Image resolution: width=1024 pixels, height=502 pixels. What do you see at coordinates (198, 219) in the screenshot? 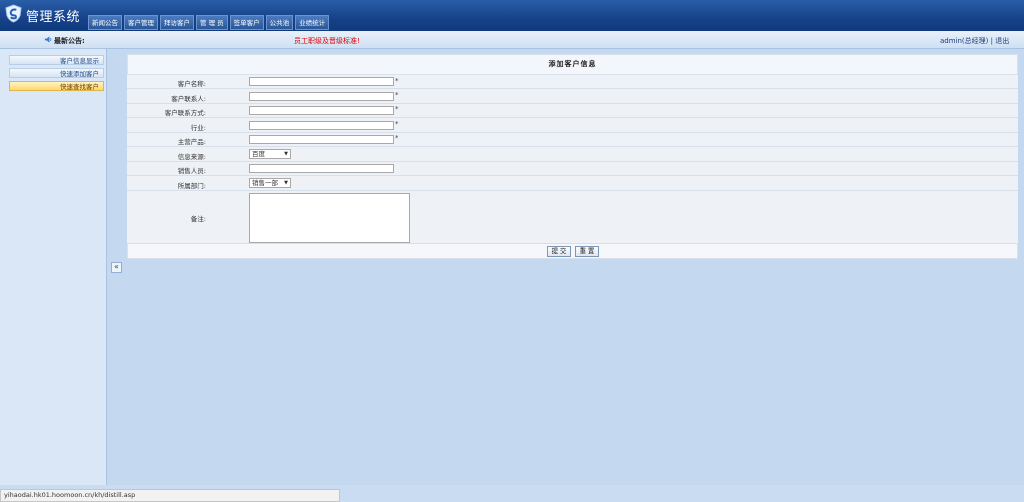
I see `remarks-label: 备注:` at bounding box center [198, 219].